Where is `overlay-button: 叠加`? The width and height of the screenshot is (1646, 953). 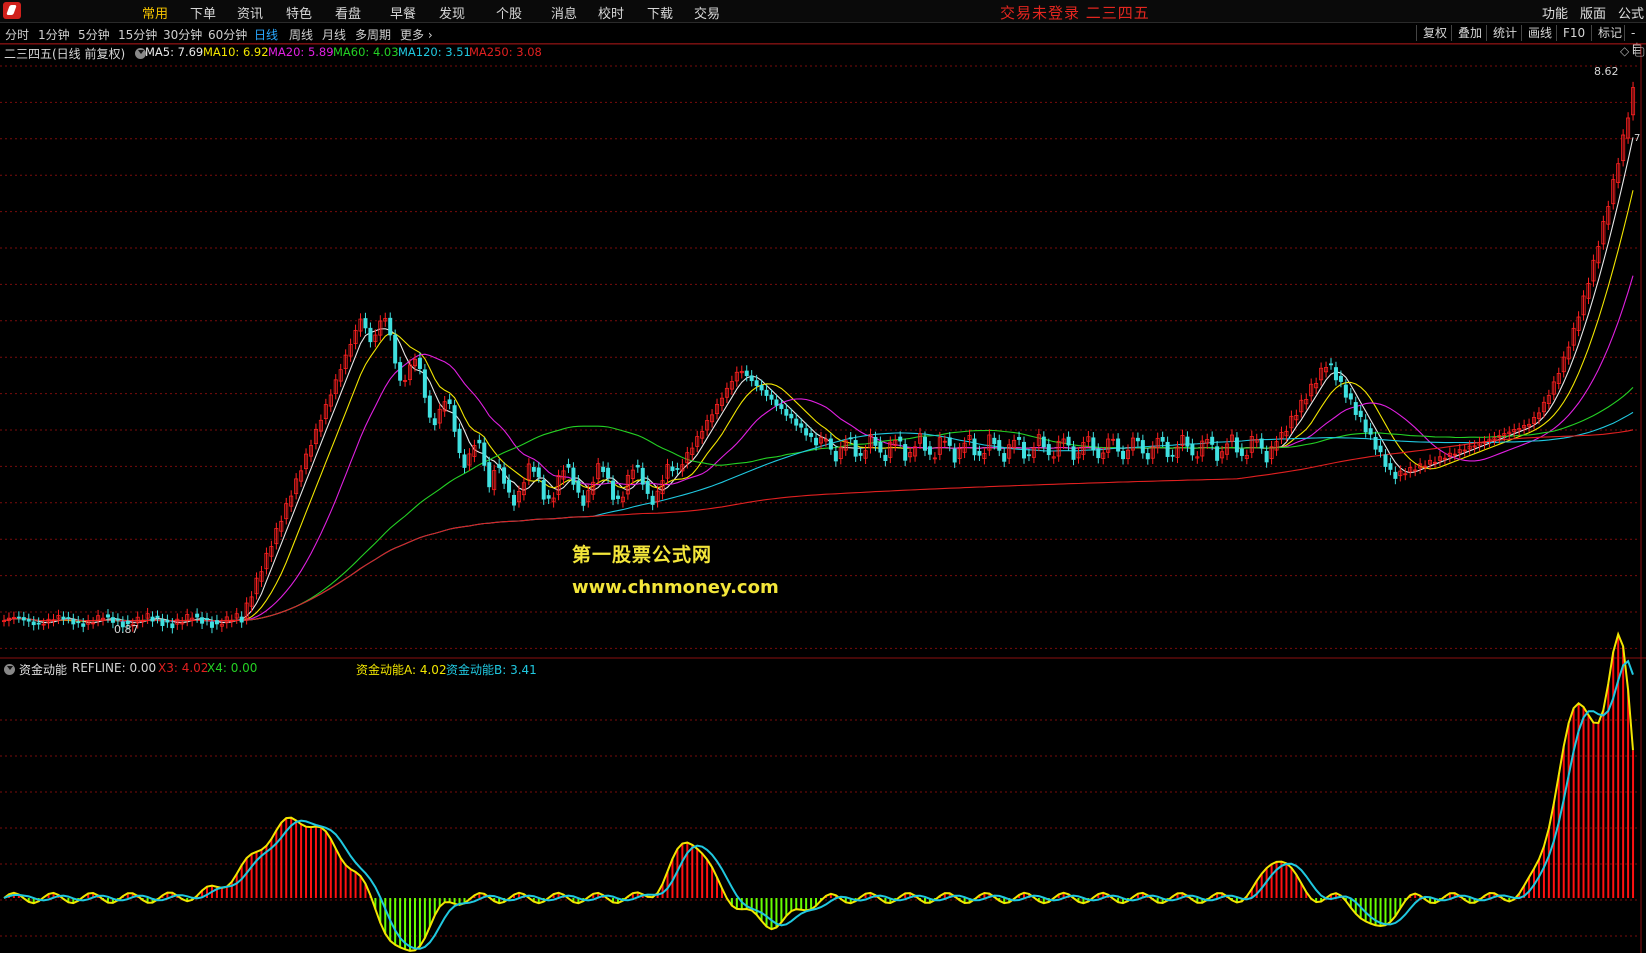 overlay-button: 叠加 is located at coordinates (1466, 33).